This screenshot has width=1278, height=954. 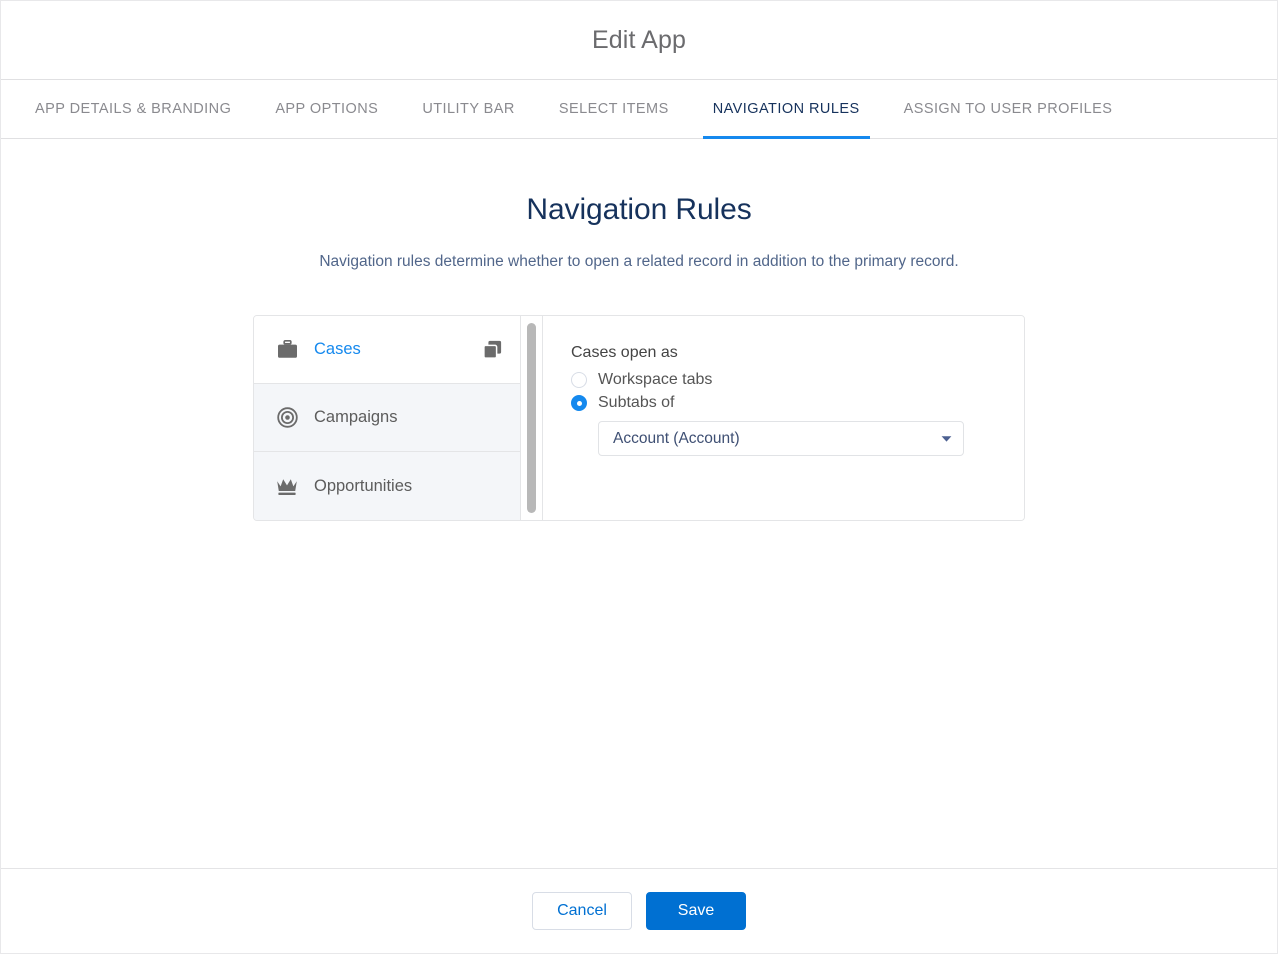 I want to click on item-list-scrollbar, so click(x=532, y=418).